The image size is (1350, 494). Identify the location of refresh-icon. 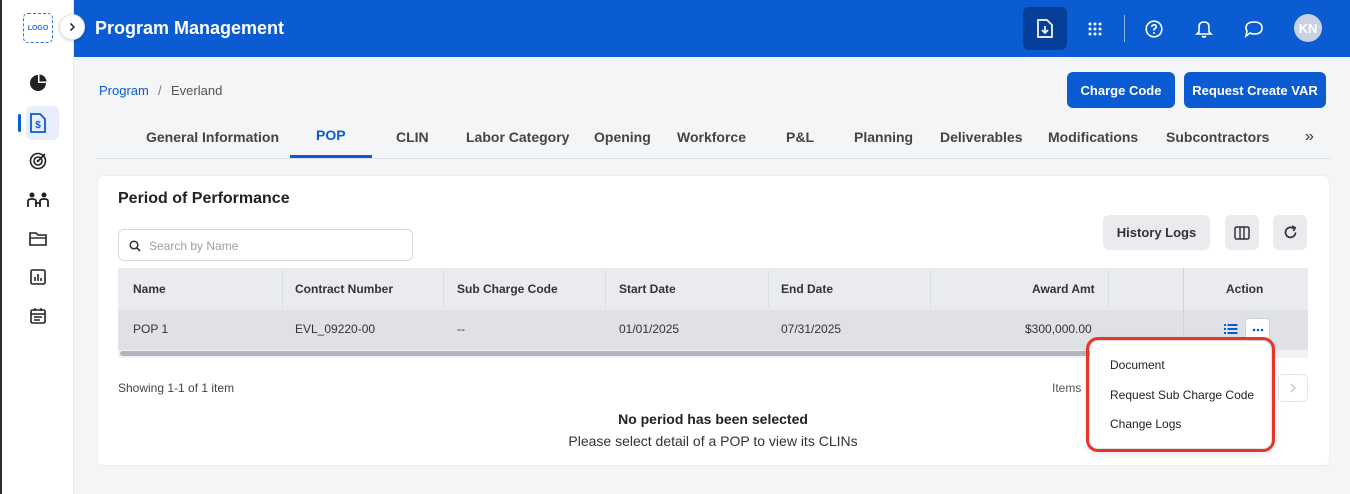
(1290, 232).